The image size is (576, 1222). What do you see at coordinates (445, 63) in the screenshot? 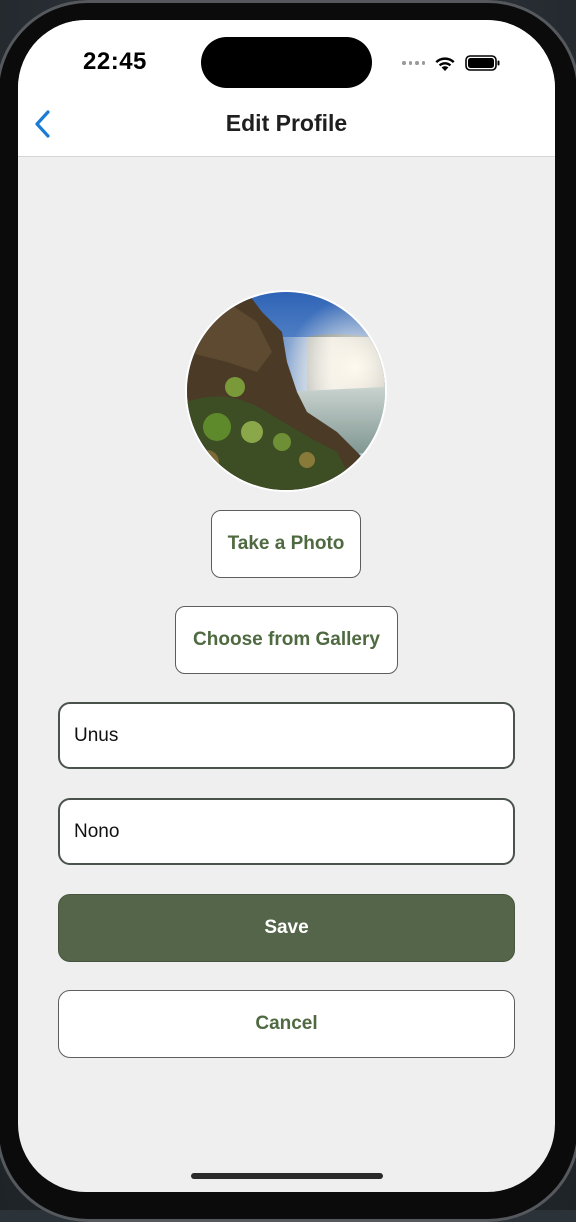
I see `wifi-icon` at bounding box center [445, 63].